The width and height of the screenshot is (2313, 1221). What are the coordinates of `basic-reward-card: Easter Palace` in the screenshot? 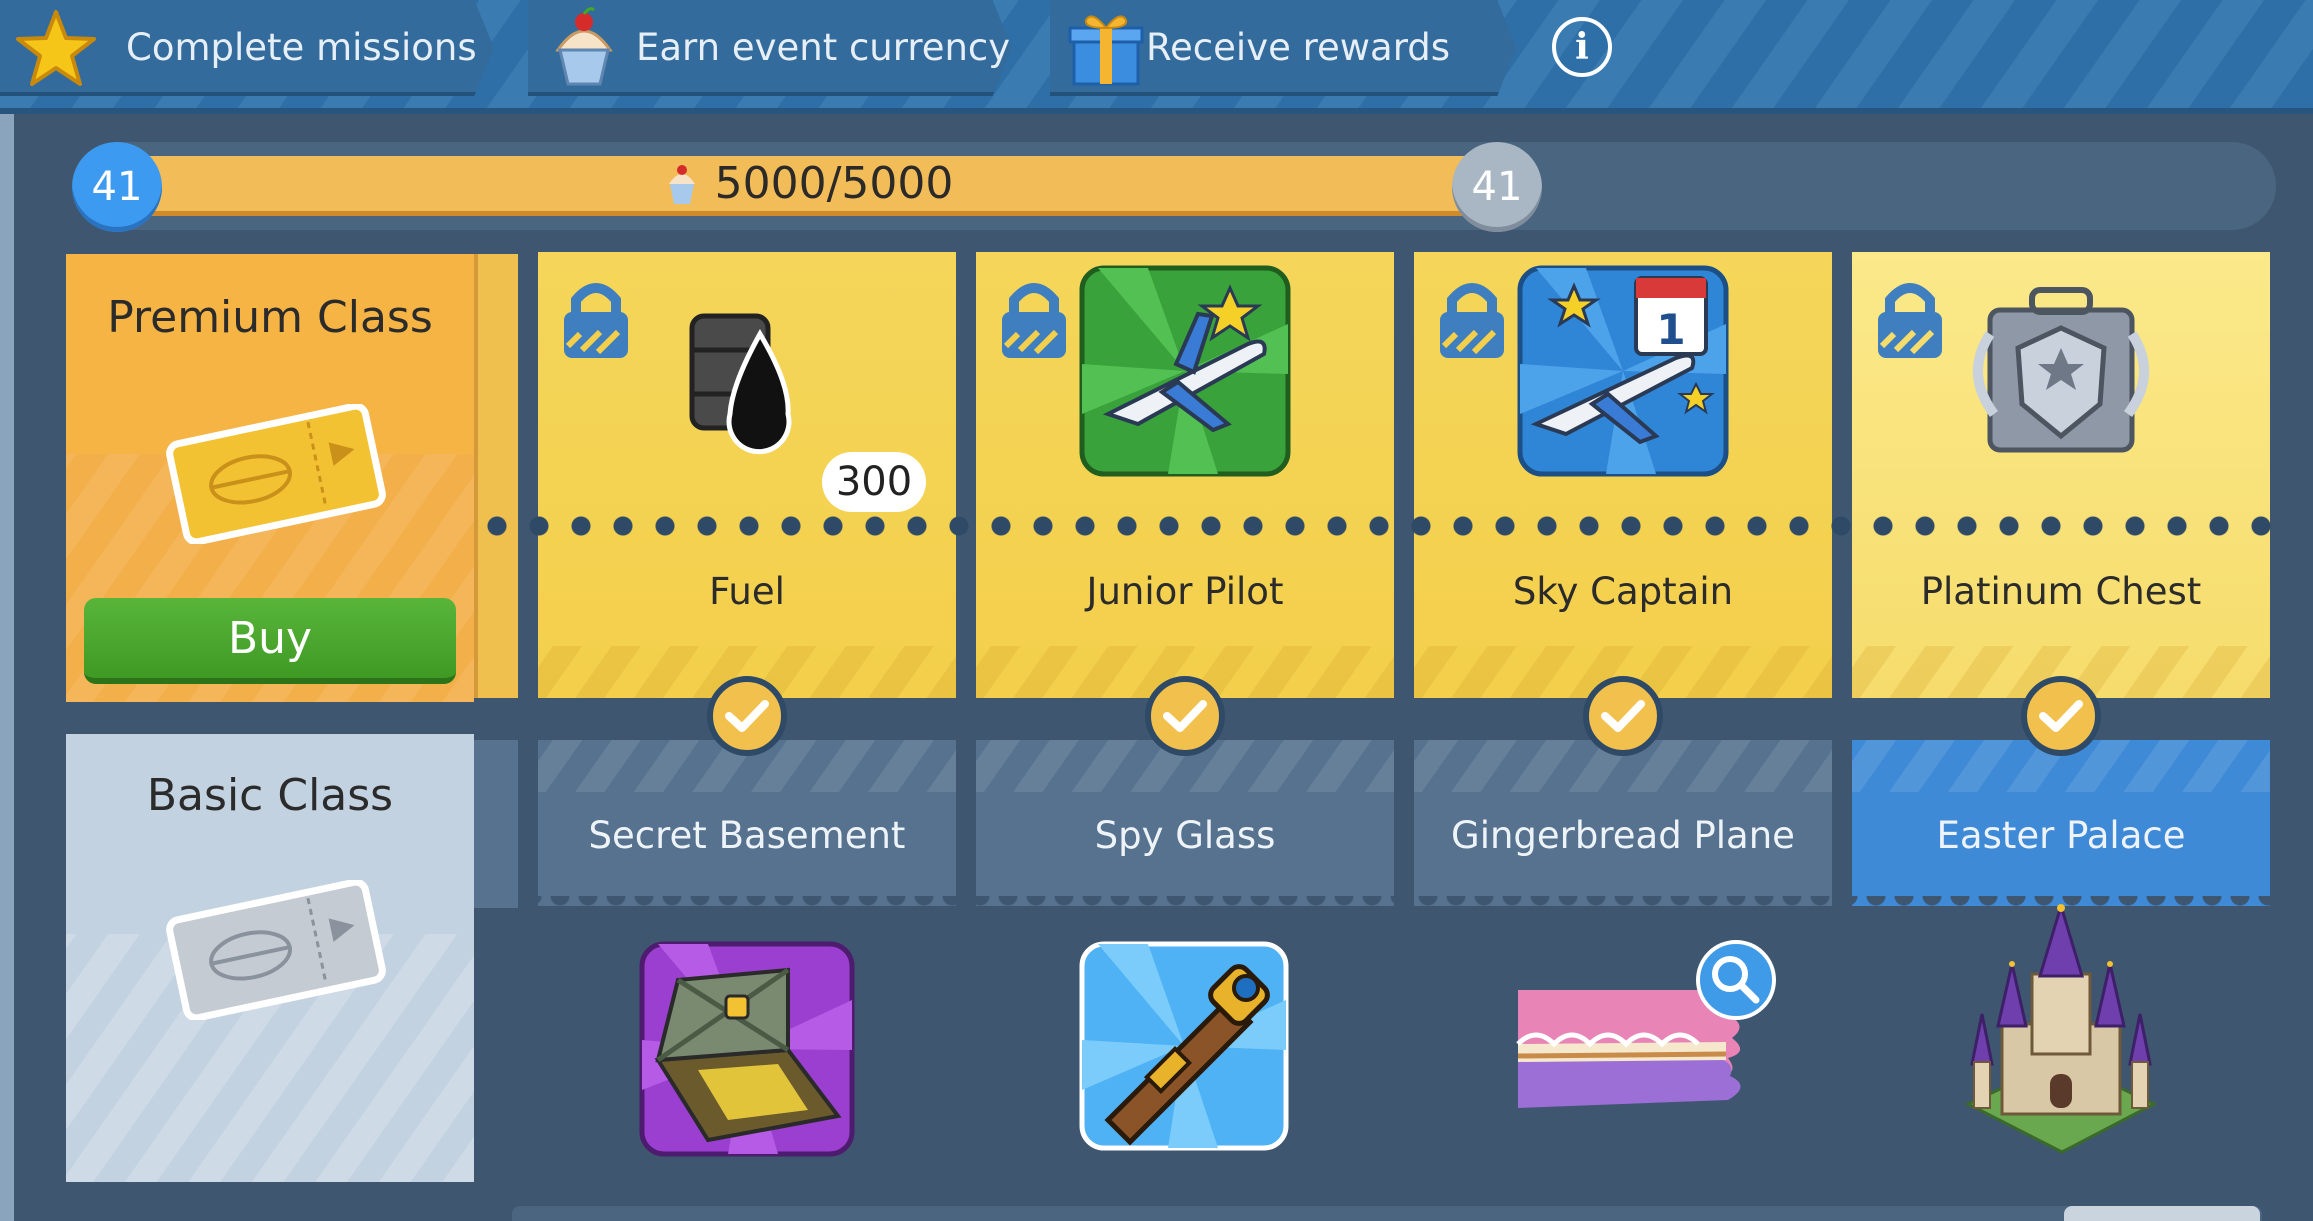 It's located at (2061, 823).